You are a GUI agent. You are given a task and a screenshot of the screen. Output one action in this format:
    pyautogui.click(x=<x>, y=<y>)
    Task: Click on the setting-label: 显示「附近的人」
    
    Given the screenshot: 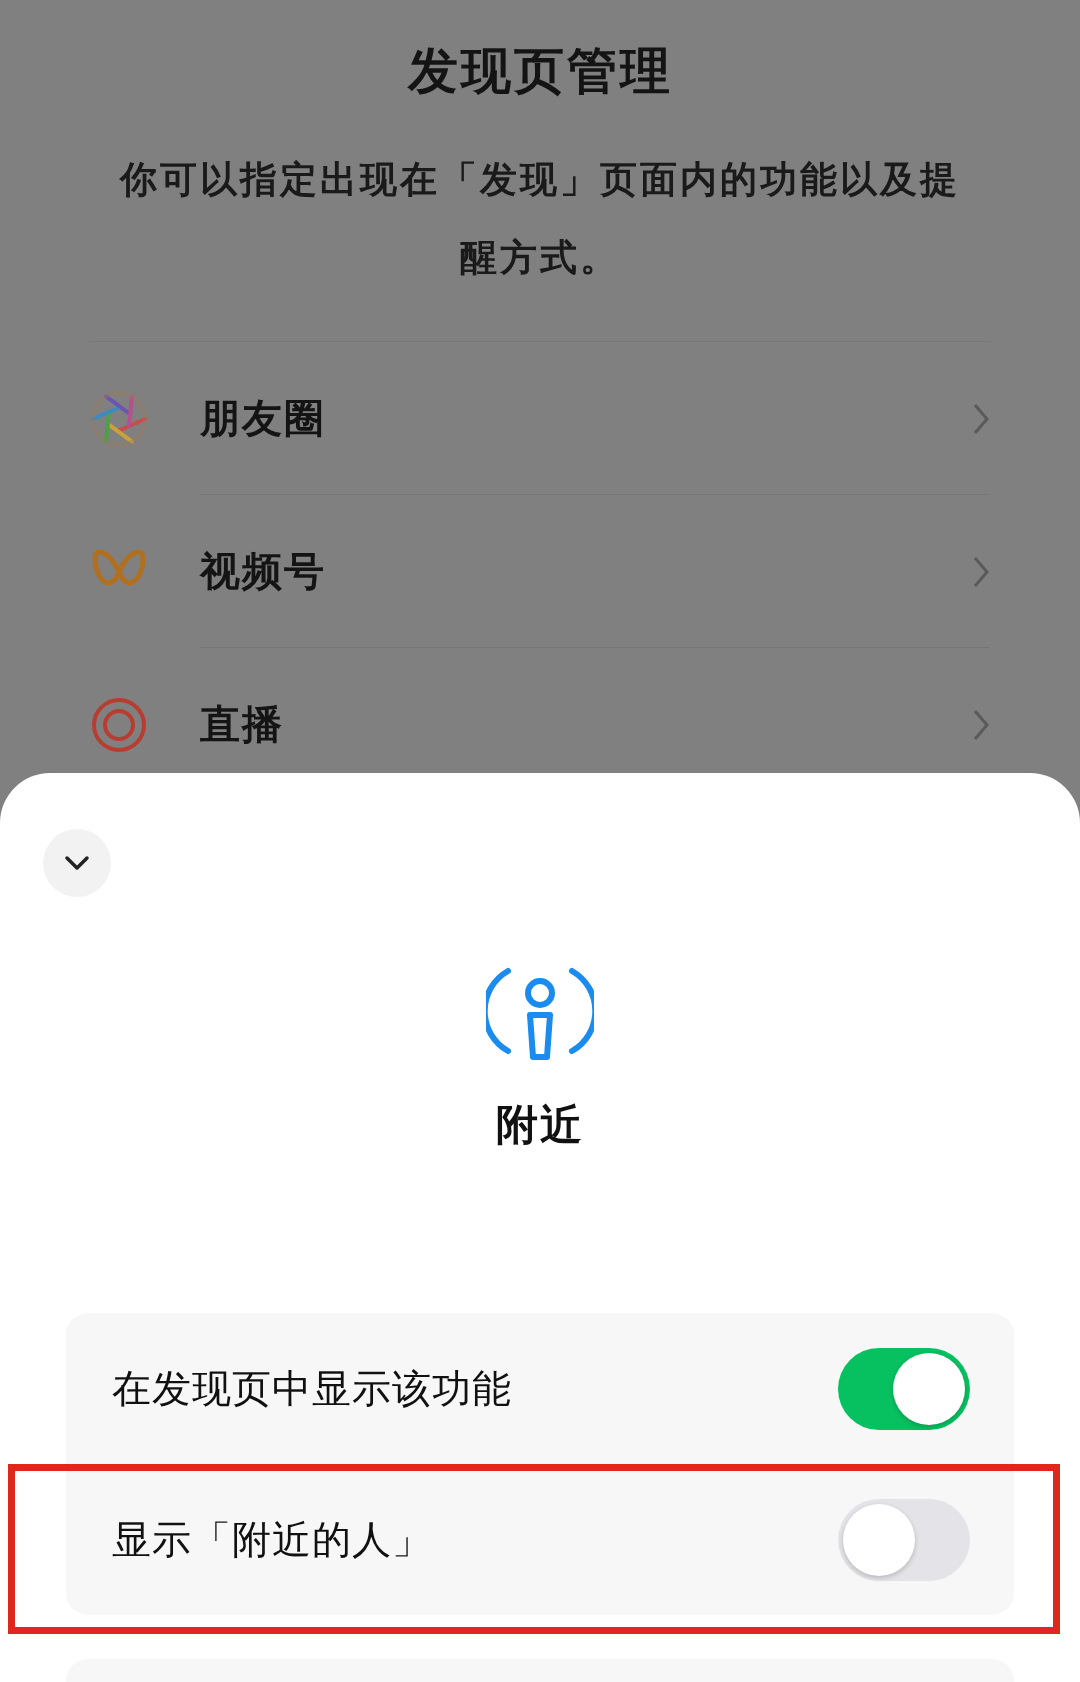 What is the action you would take?
    pyautogui.click(x=272, y=1539)
    